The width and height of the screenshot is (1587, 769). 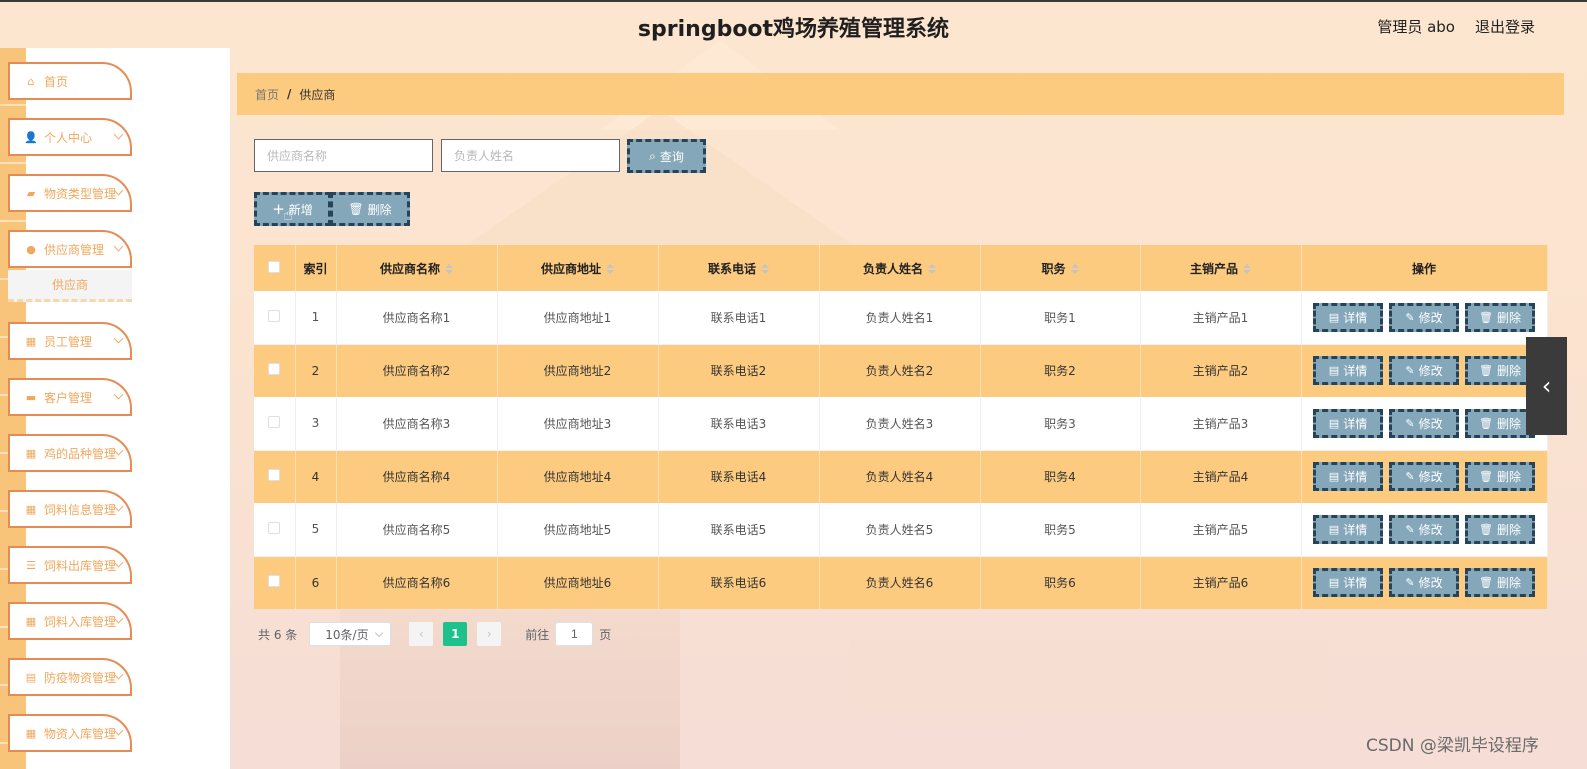 I want to click on sidebar-item-6: ▦ 鸡的品种管理, so click(x=70, y=453).